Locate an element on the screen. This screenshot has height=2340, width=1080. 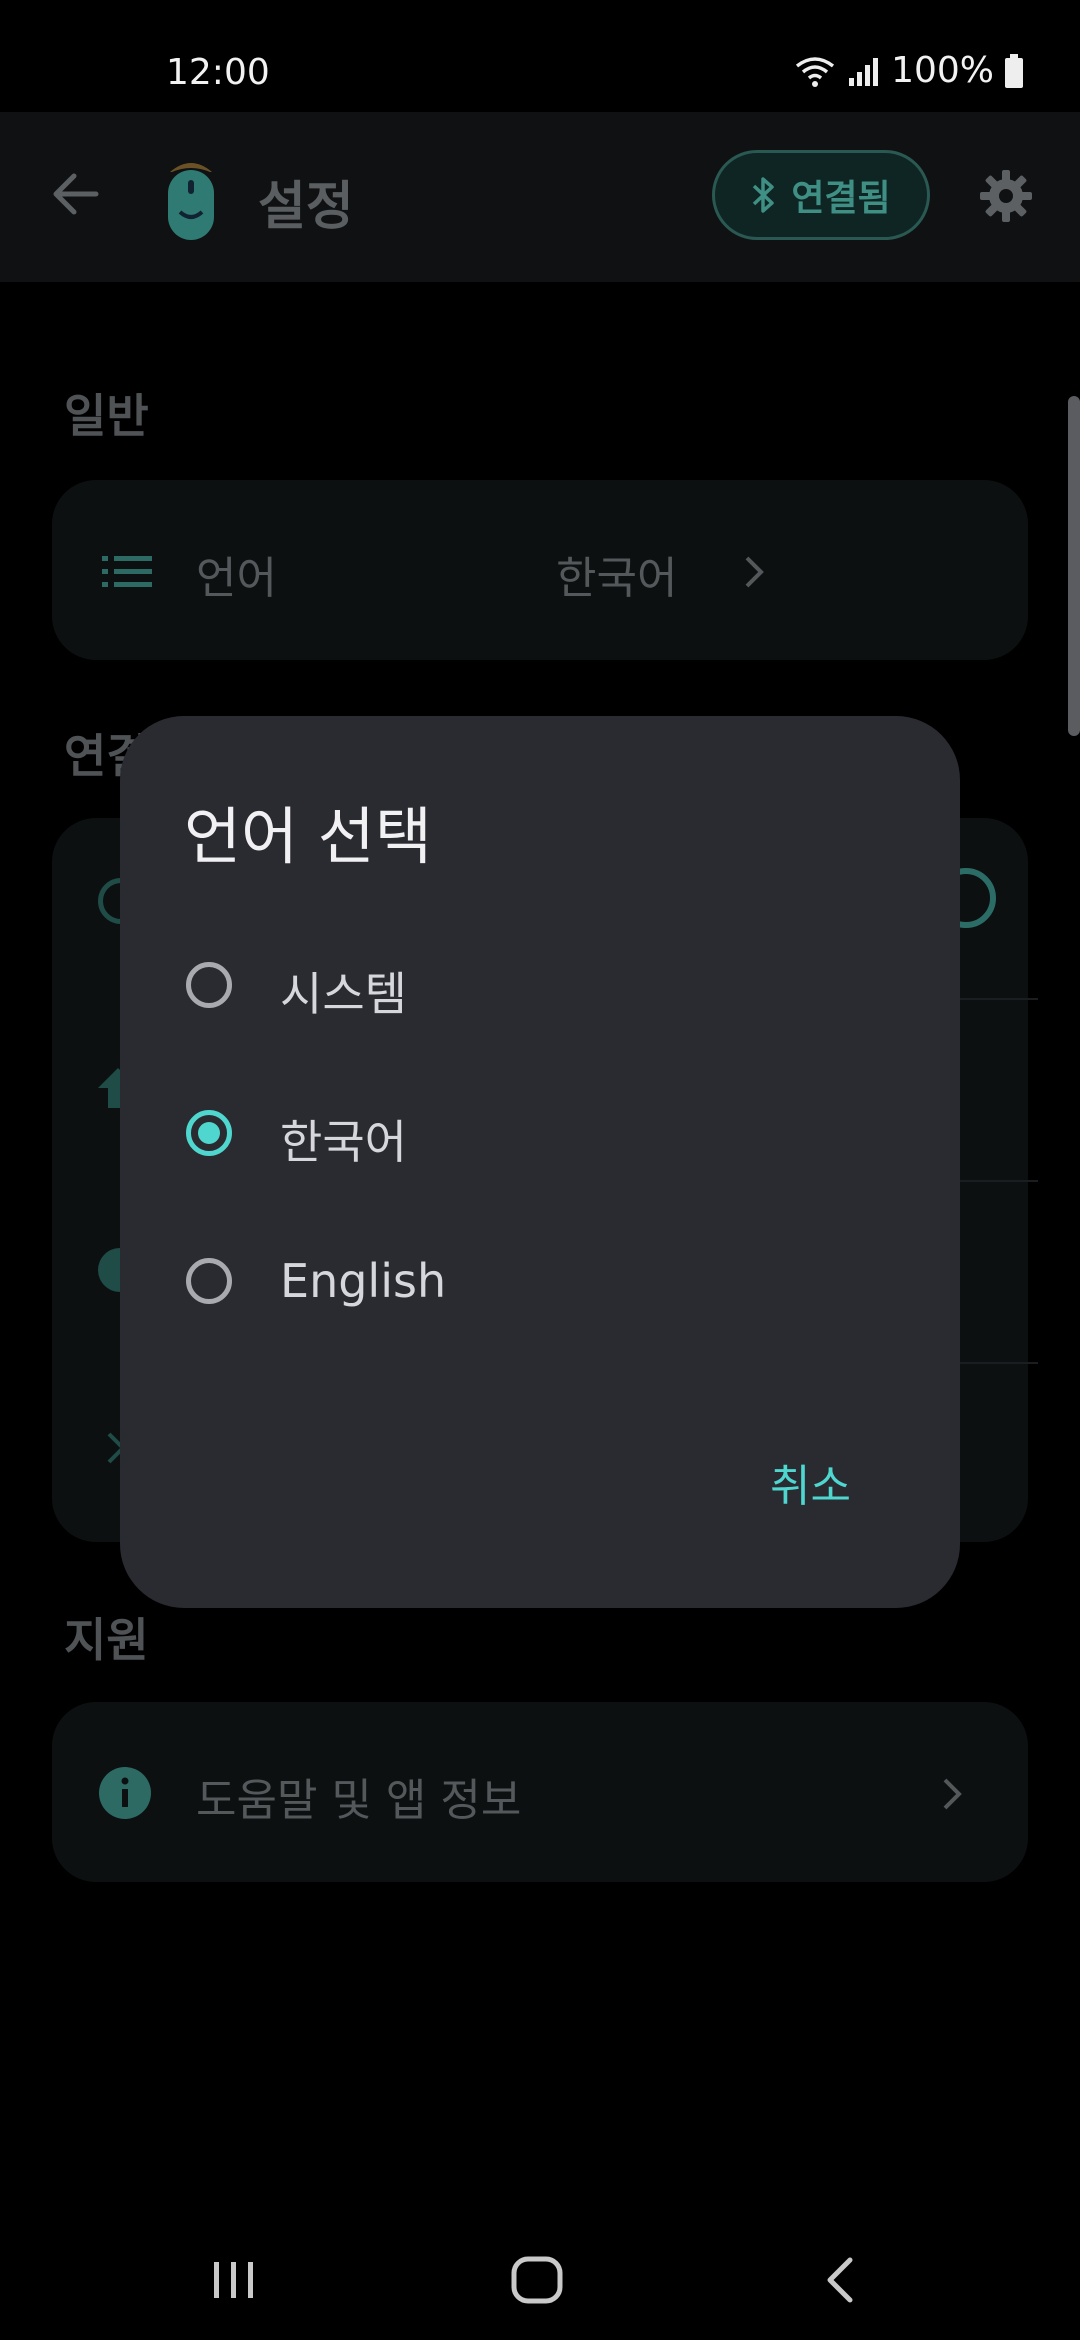
battery-percent: 100% is located at coordinates (942, 70).